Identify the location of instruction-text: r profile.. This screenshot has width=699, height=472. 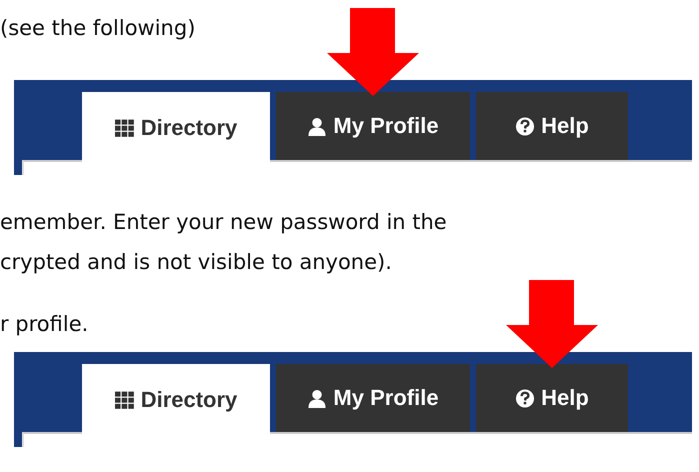
(44, 324).